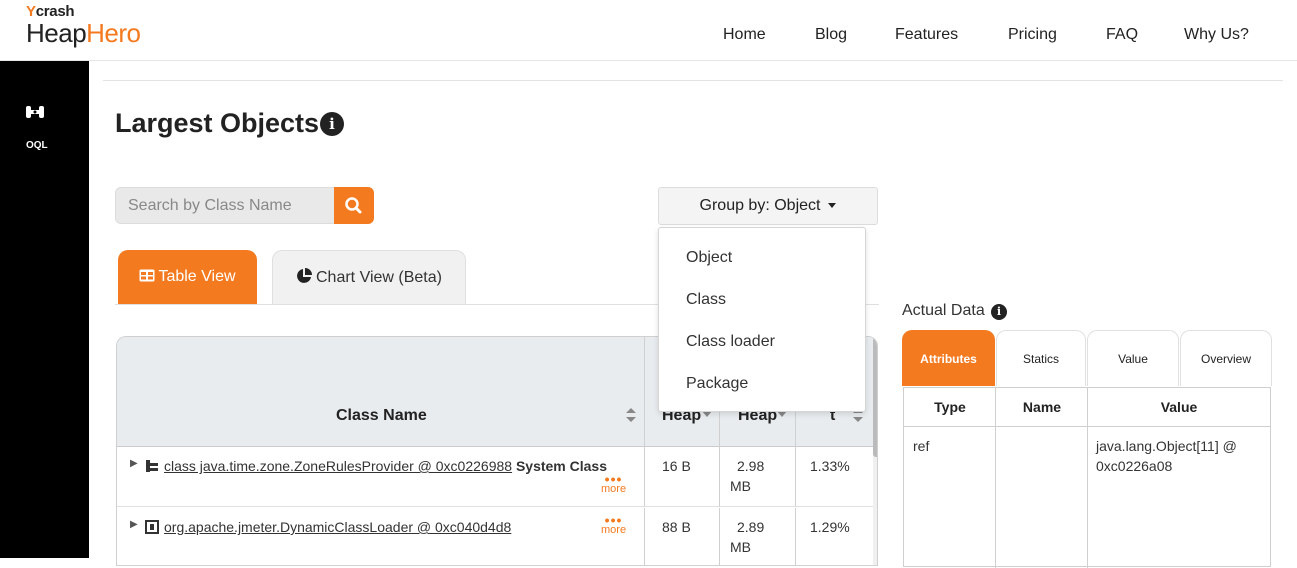 The image size is (1297, 568). I want to click on percentage-cell: 1.33%, so click(830, 466).